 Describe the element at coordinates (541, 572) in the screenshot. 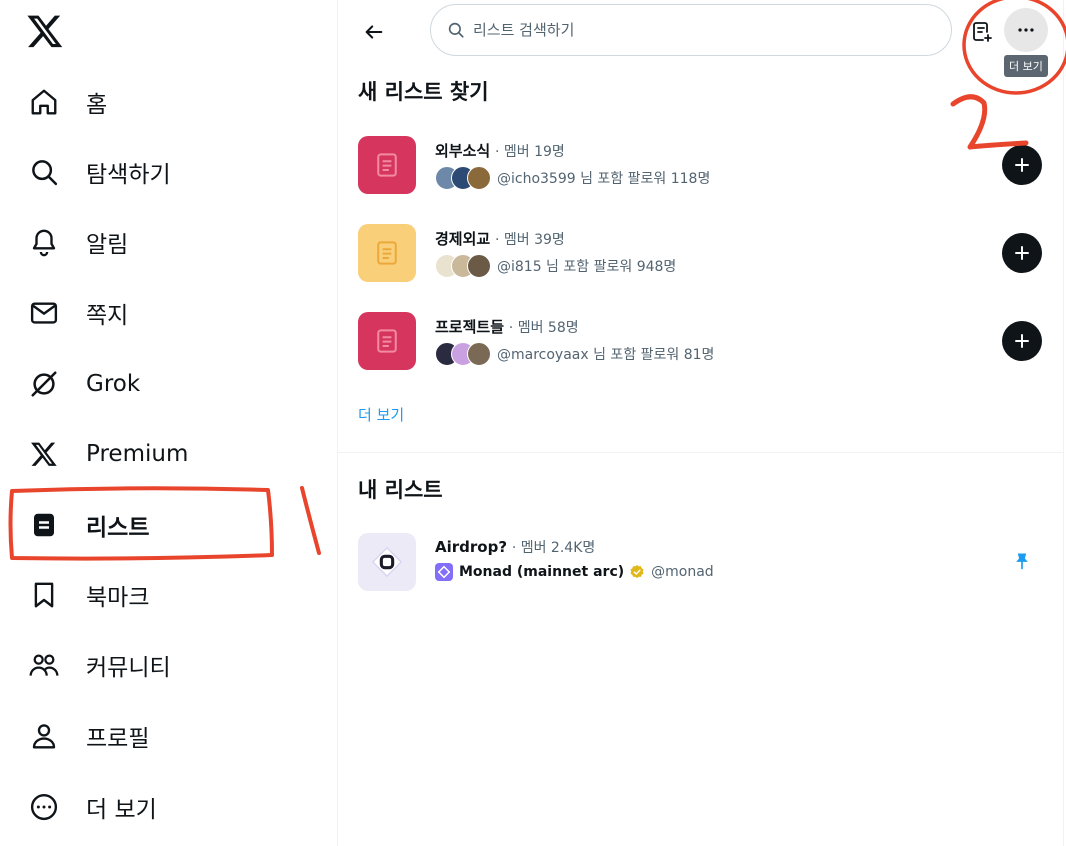

I see `owner-name: Monad (mainnet arc)` at that location.